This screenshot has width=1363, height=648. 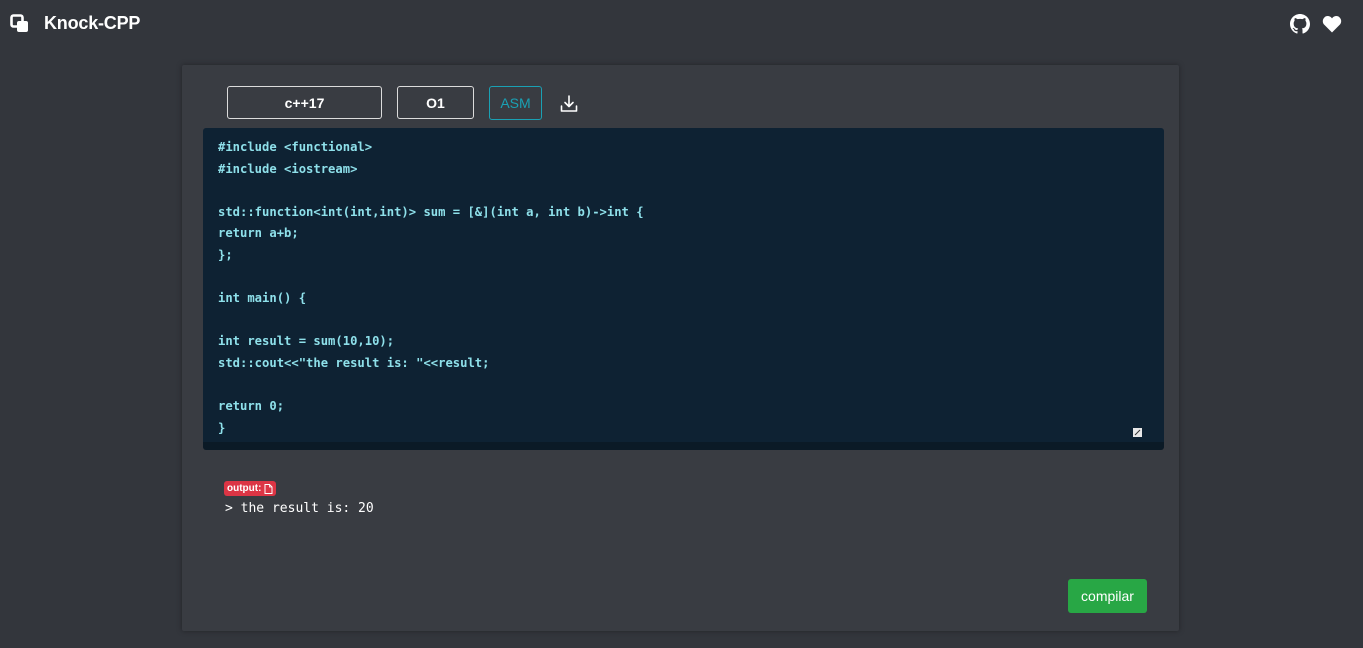 What do you see at coordinates (681, 25) in the screenshot?
I see `navbar: Knock-CPP` at bounding box center [681, 25].